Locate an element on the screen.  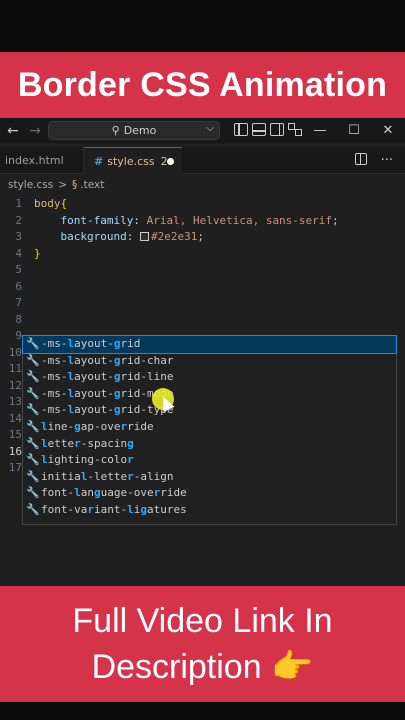
banner-title: Border CSS Animation is located at coordinates (202, 84).